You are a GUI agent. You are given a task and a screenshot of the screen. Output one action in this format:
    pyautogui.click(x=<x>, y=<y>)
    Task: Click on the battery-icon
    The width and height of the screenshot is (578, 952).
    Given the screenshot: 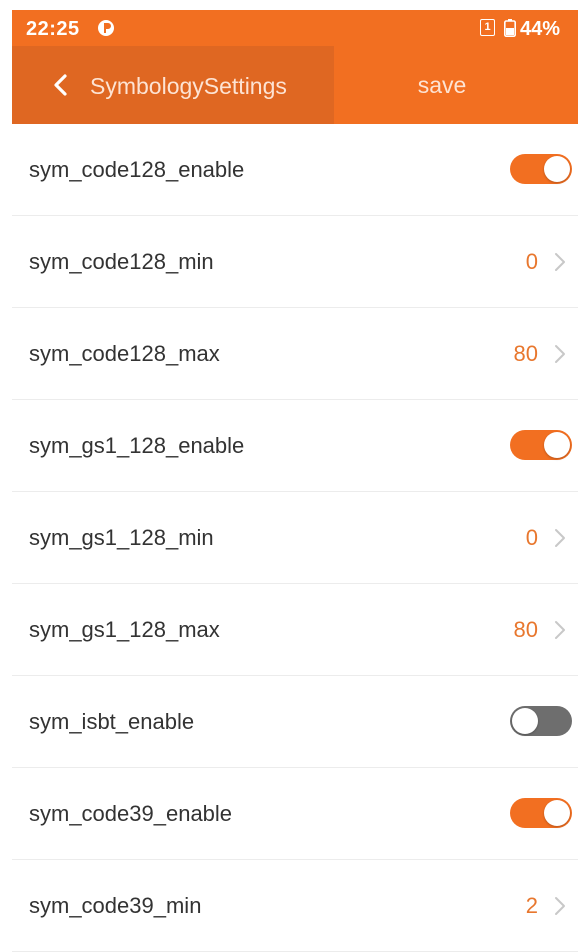 What is the action you would take?
    pyautogui.click(x=510, y=28)
    